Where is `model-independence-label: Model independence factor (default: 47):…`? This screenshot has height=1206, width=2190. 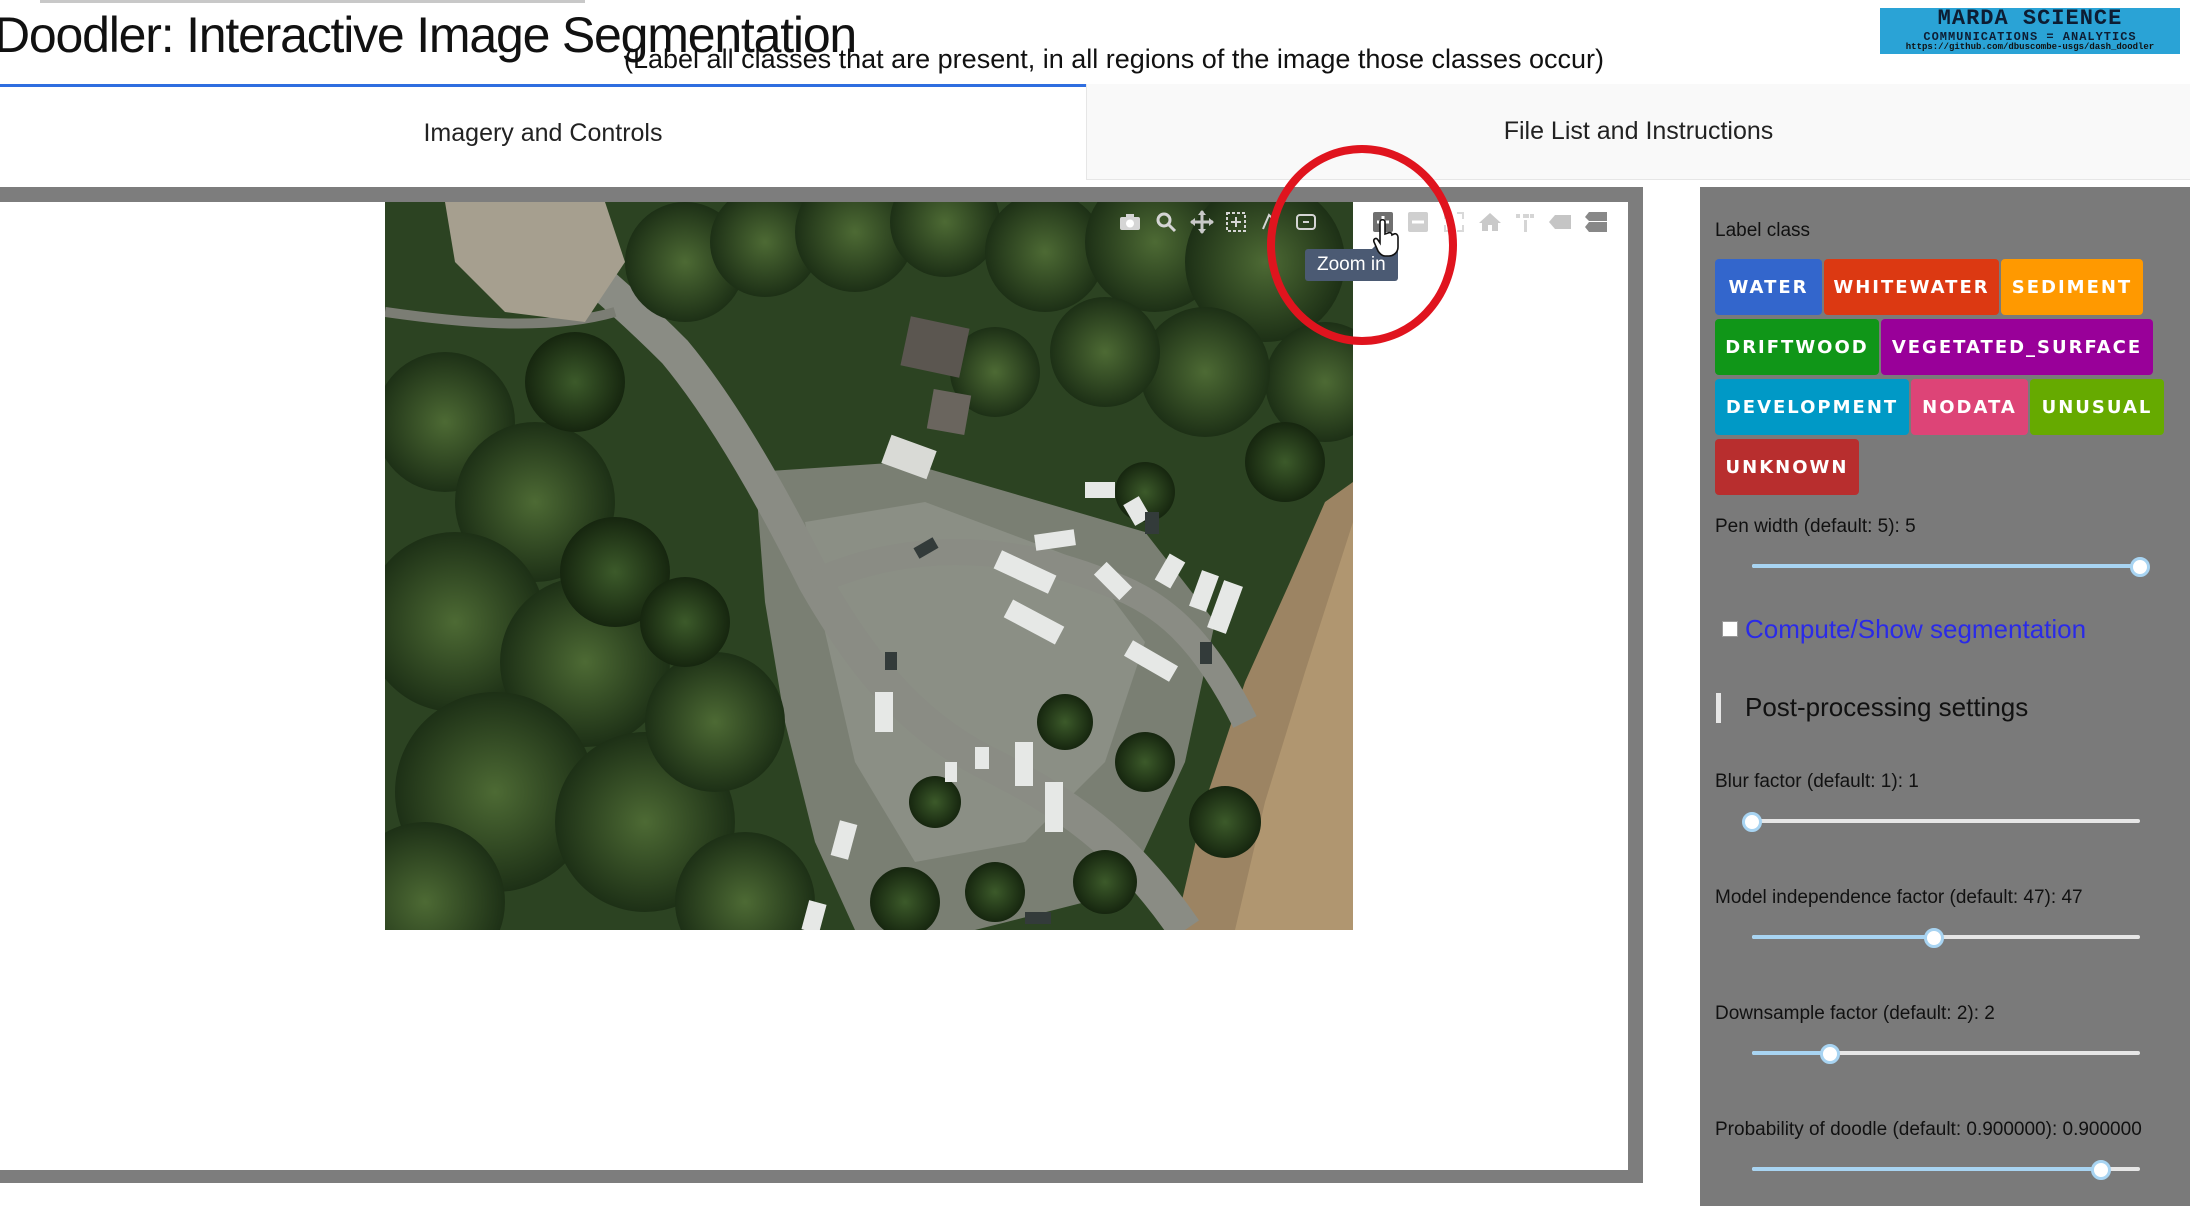 model-independence-label: Model independence factor (default: 47):… is located at coordinates (1899, 897).